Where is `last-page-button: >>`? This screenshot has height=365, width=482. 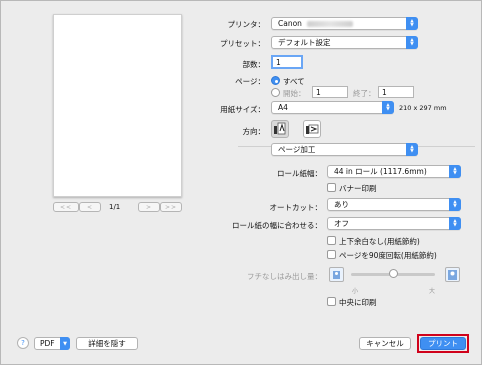
last-page-button: >> is located at coordinates (171, 207).